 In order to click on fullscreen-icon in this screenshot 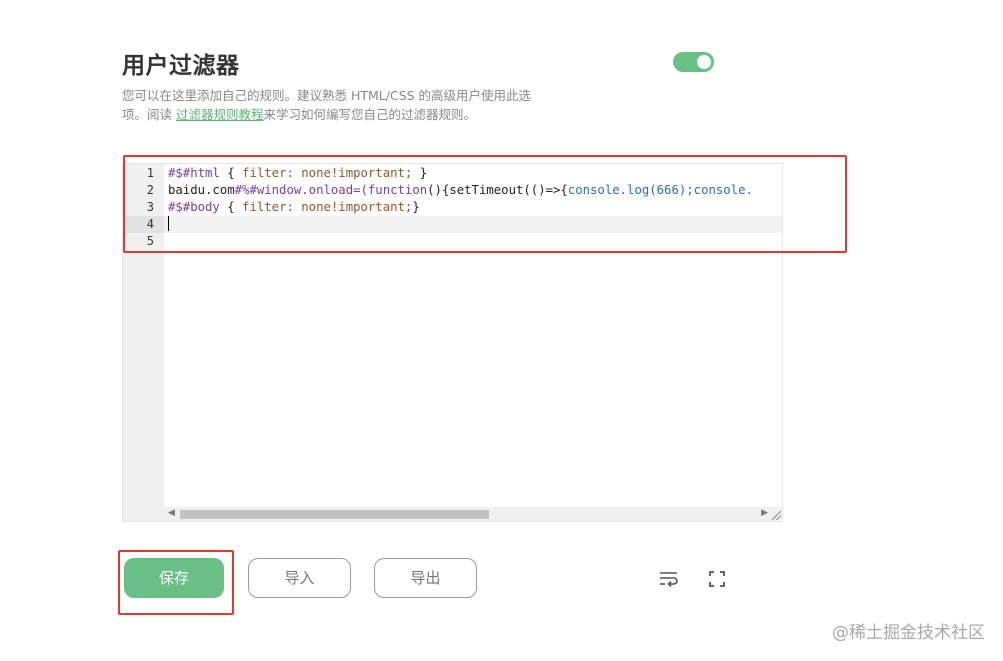, I will do `click(718, 579)`.